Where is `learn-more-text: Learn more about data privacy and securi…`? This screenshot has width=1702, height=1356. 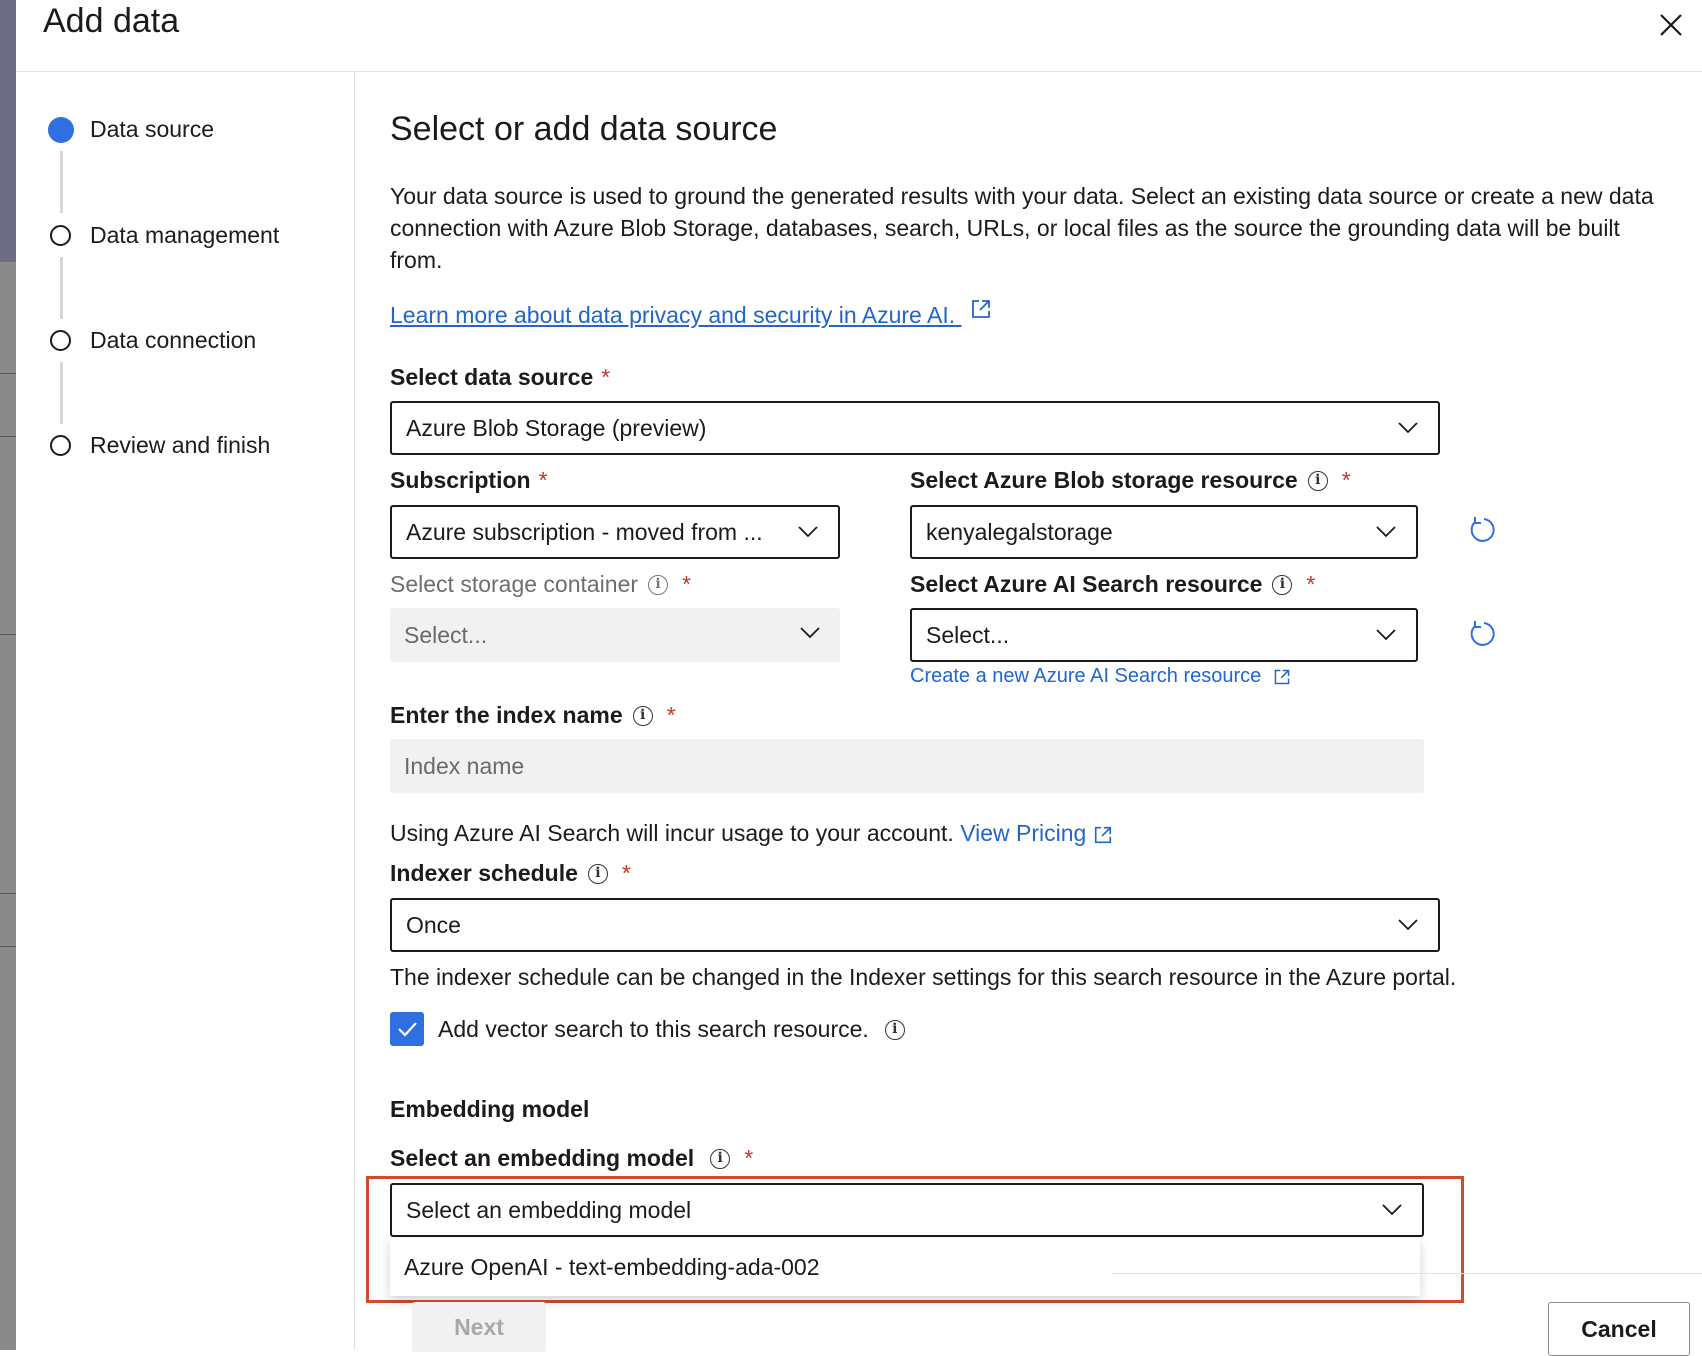 learn-more-text: Learn more about data privacy and securi… is located at coordinates (673, 315).